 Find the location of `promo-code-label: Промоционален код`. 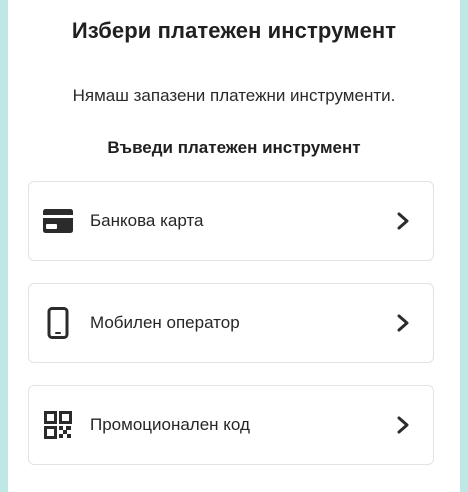

promo-code-label: Промоционален код is located at coordinates (170, 424).